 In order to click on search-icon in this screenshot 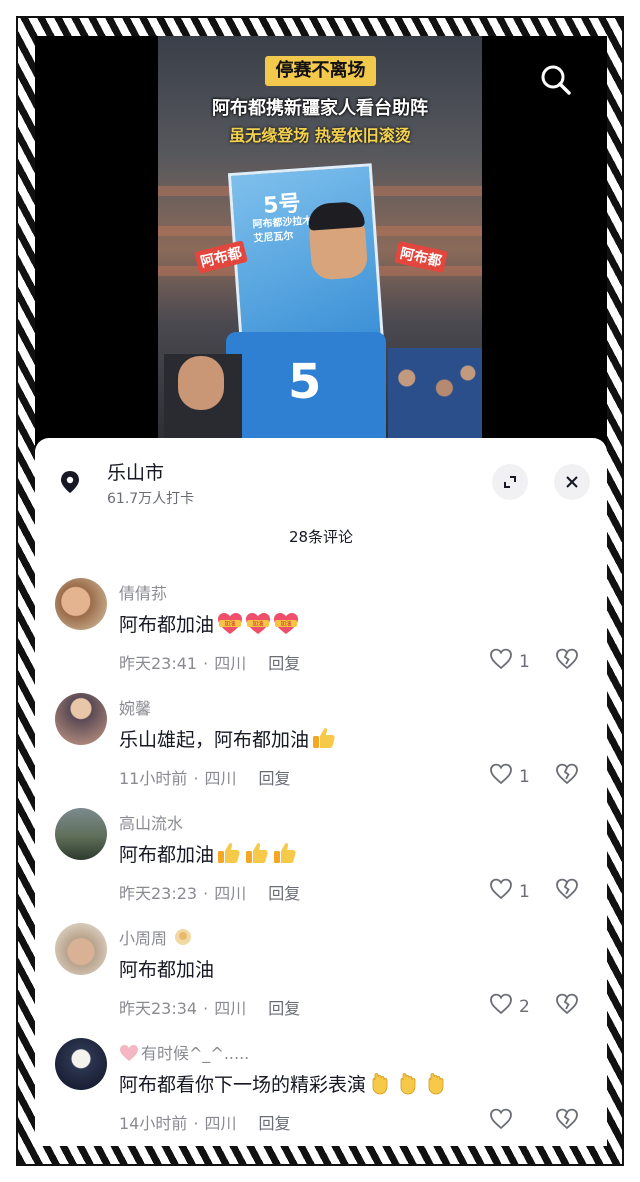, I will do `click(556, 80)`.